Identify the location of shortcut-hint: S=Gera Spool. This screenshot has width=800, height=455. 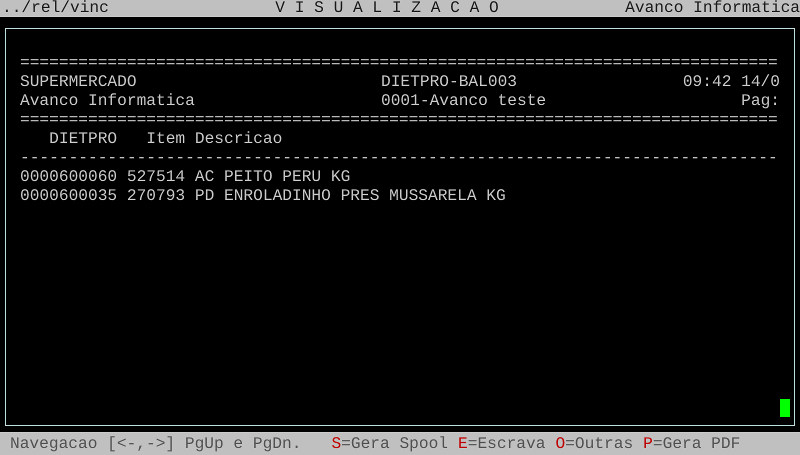
(389, 443).